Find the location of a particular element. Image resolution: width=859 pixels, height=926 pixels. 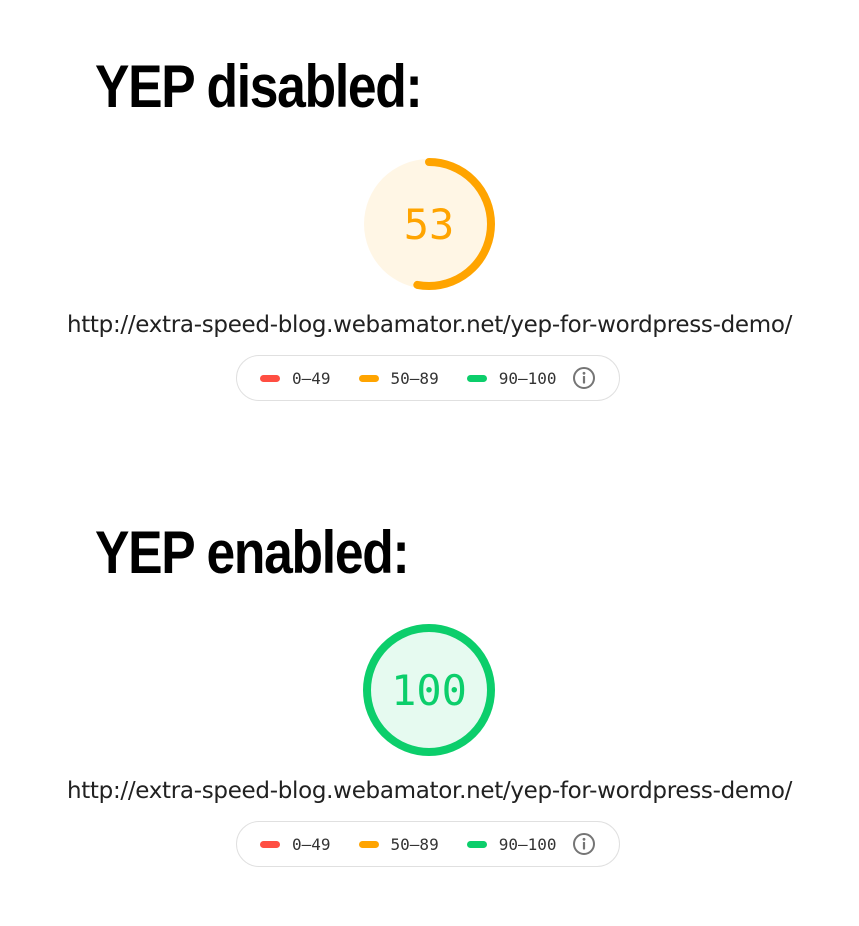

section-heading: YEP enabled: is located at coordinates (252, 552).